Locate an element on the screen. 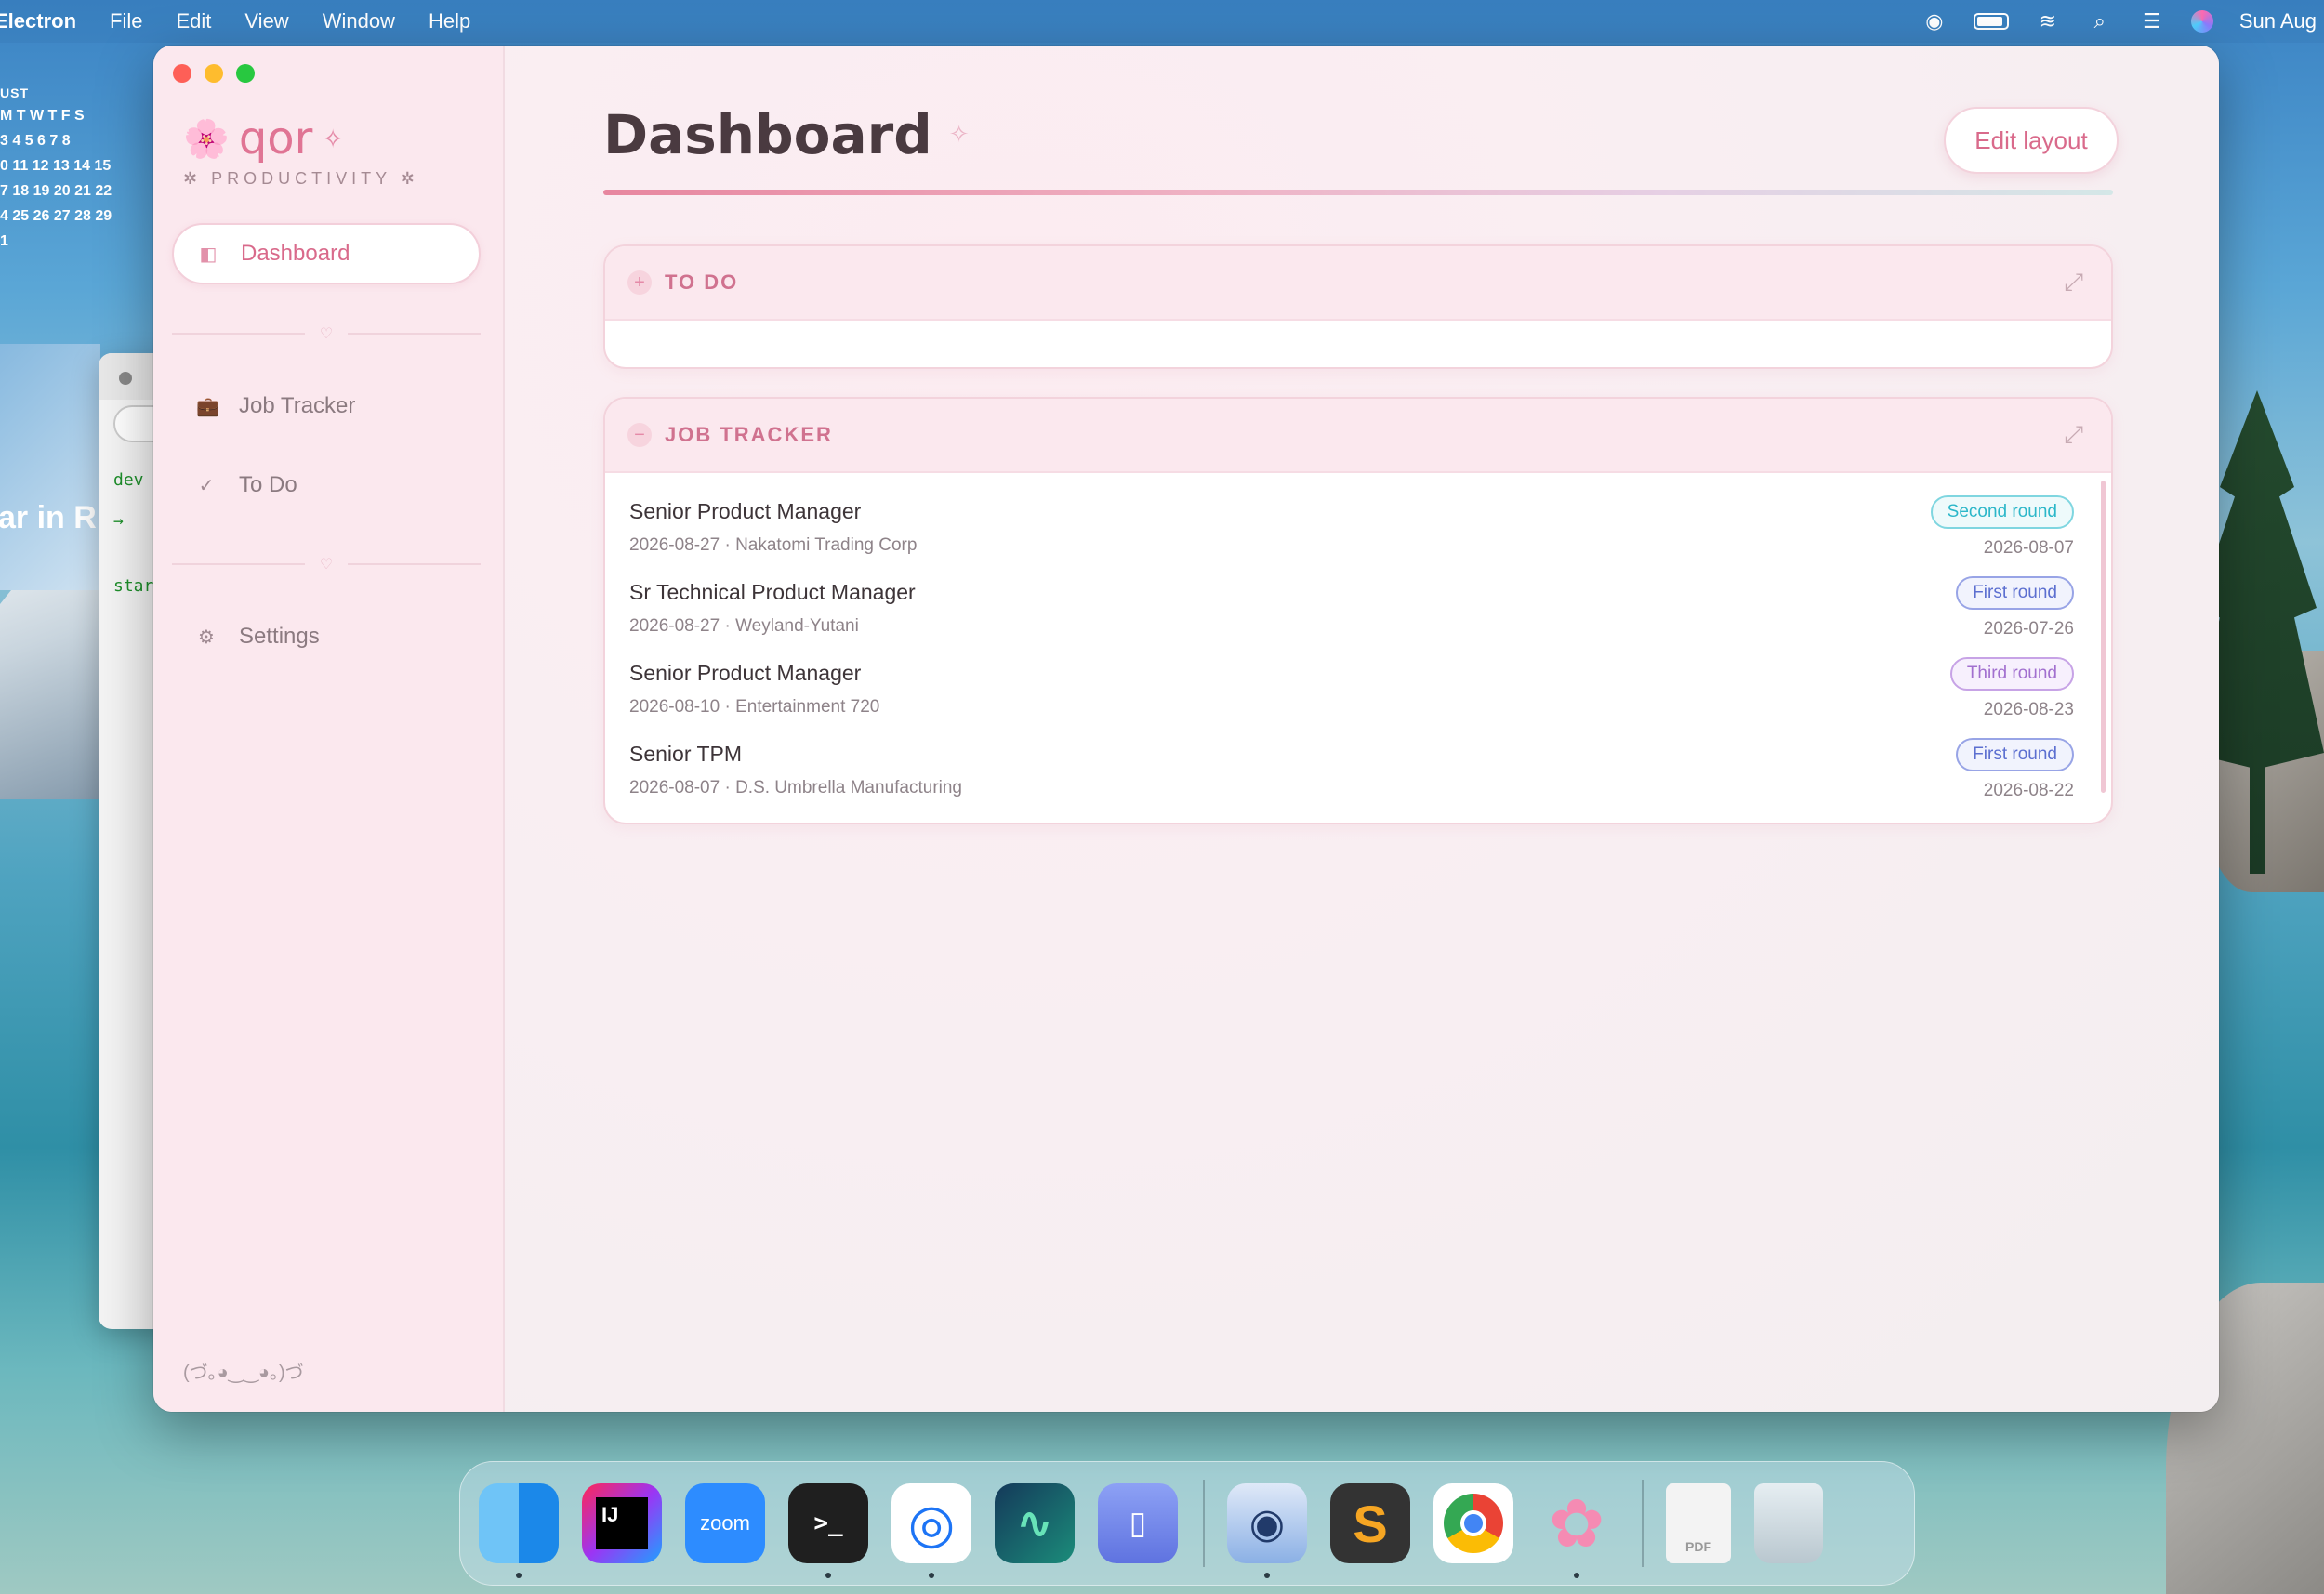 This screenshot has height=1594, width=2324. job-list-scrollbar is located at coordinates (2103, 637).